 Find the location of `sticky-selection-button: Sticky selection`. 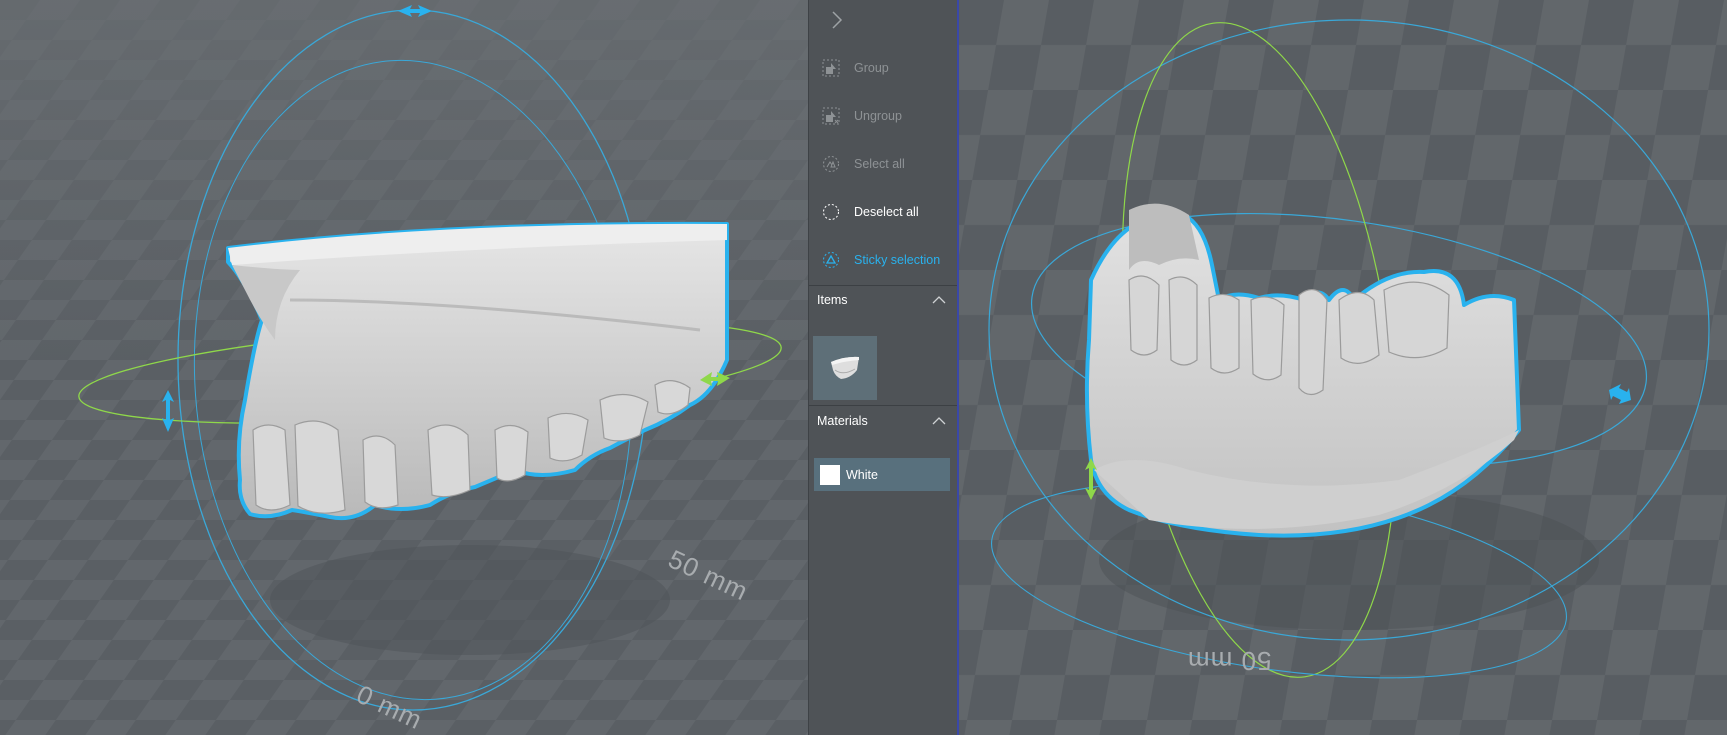

sticky-selection-button: Sticky selection is located at coordinates (883, 260).